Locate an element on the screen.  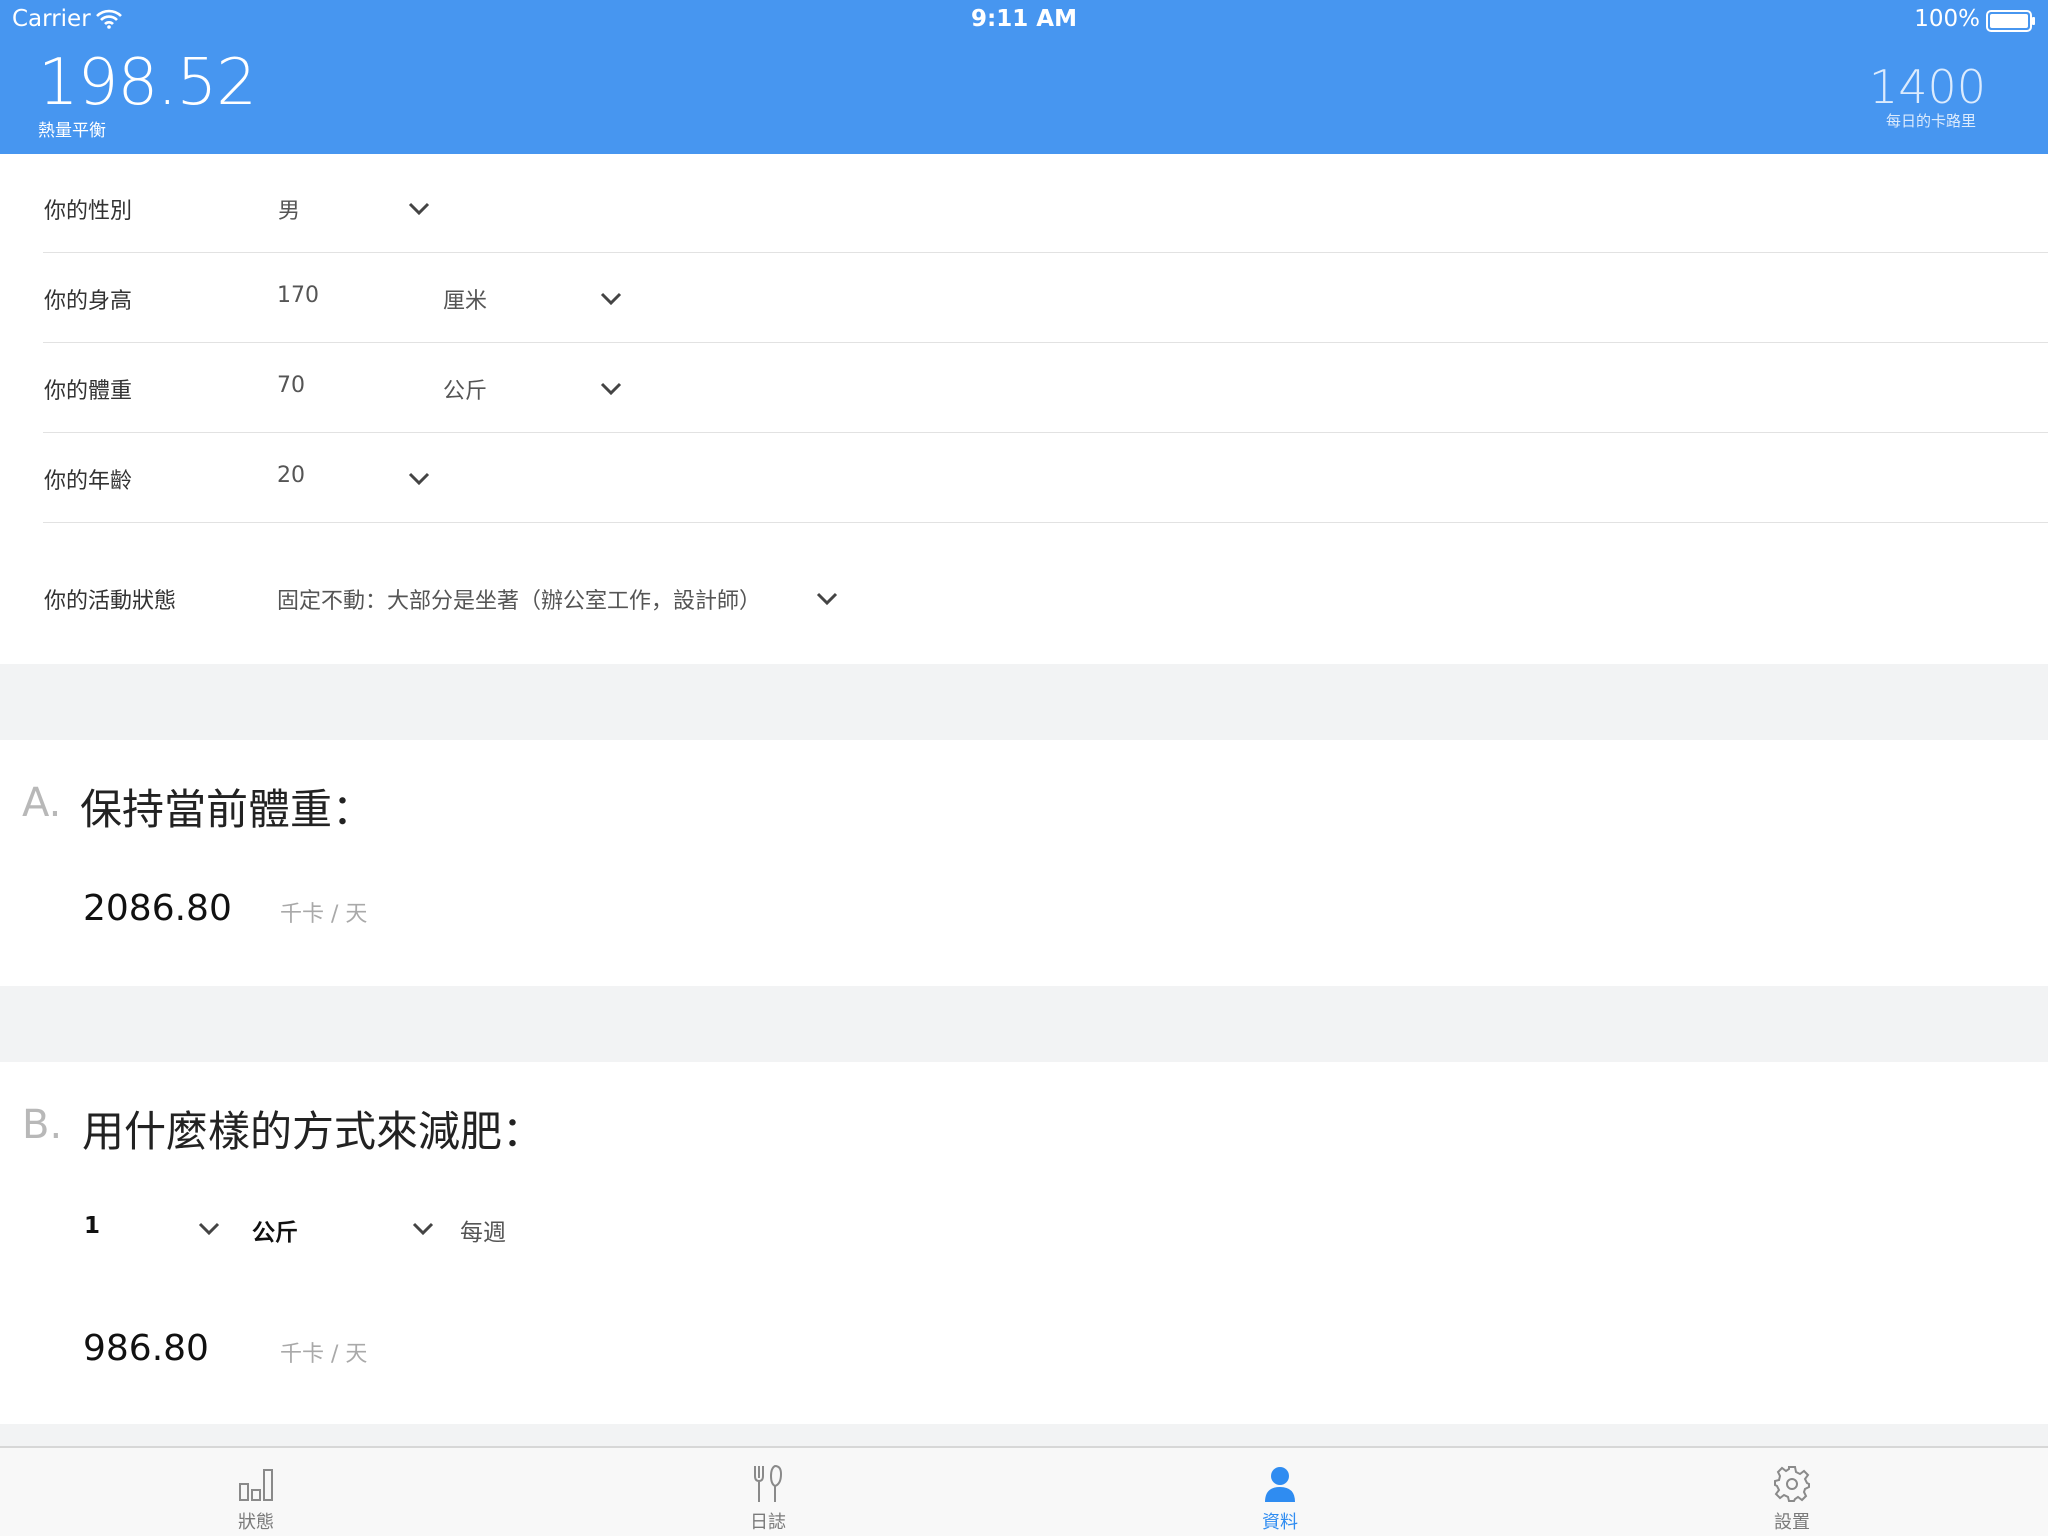
height-input: 170 is located at coordinates (298, 295).